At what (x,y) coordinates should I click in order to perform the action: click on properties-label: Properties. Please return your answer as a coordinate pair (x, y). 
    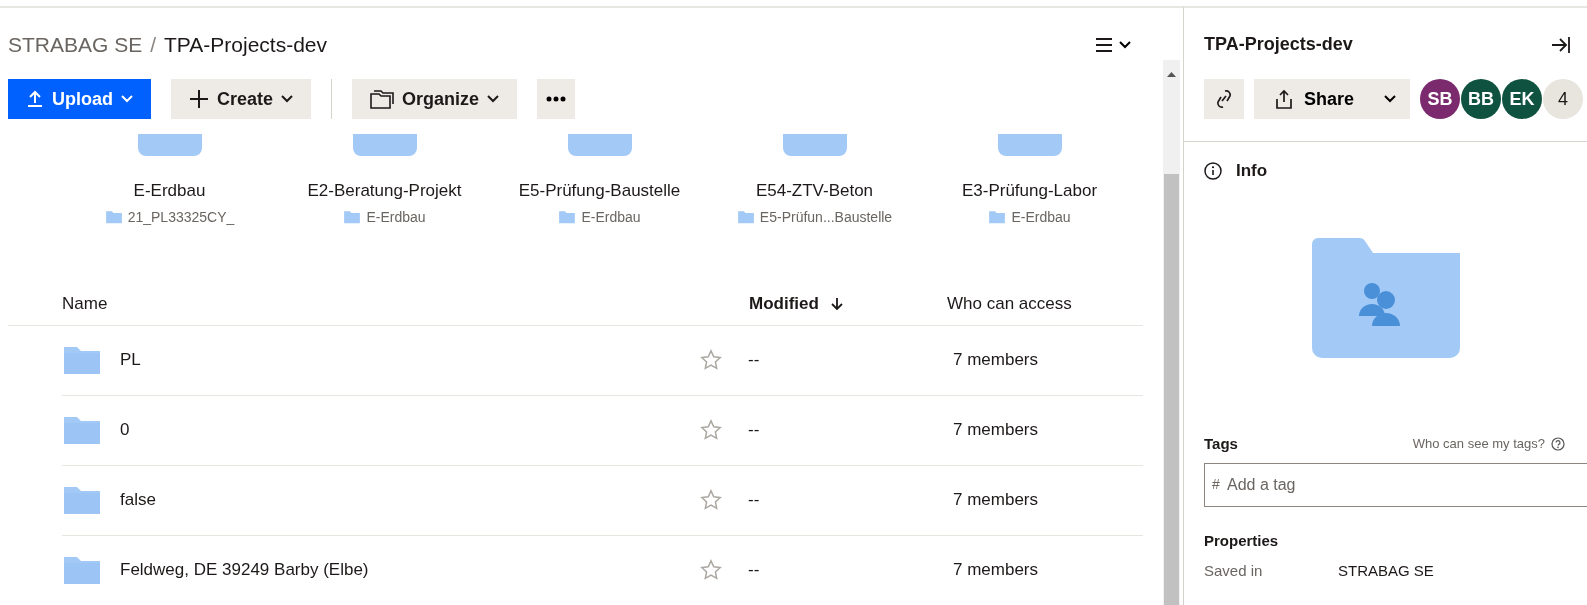
    Looking at the image, I should click on (1241, 540).